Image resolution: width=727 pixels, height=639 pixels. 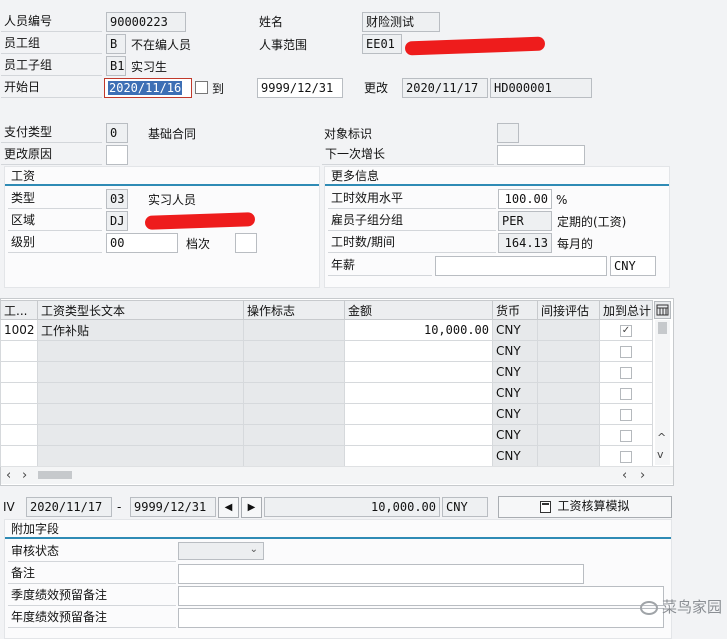 I want to click on to-label: 到, so click(x=218, y=89).